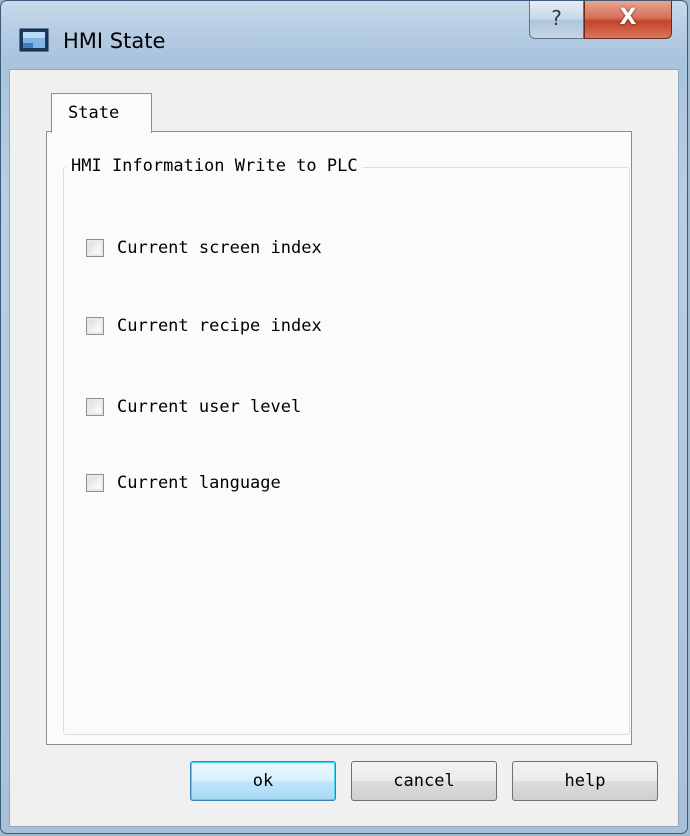 The height and width of the screenshot is (836, 690). Describe the element at coordinates (263, 781) in the screenshot. I see `ok-button: ok` at that location.